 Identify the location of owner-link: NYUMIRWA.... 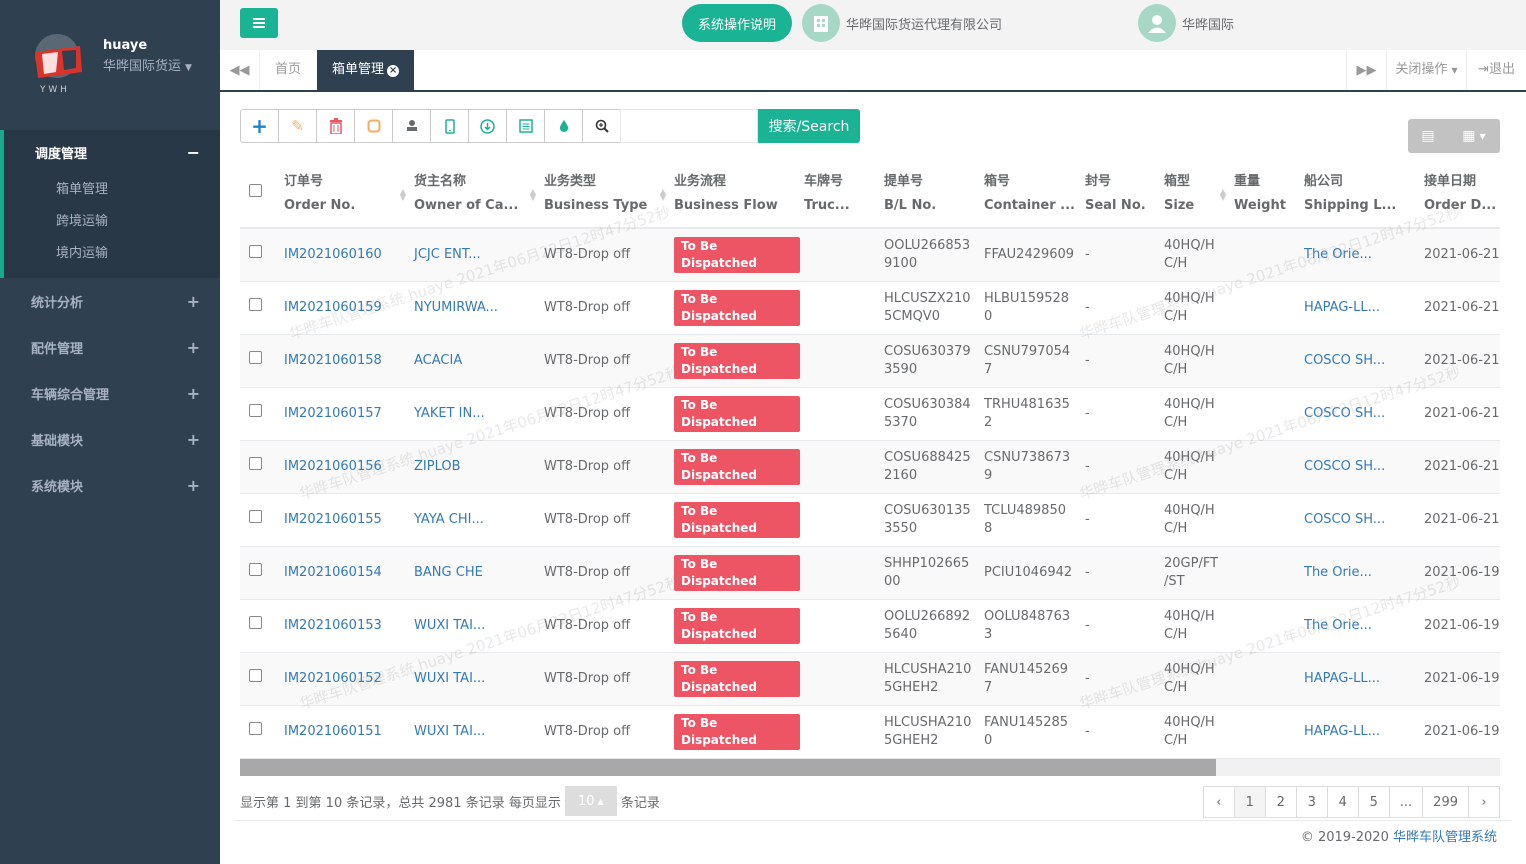
(456, 307).